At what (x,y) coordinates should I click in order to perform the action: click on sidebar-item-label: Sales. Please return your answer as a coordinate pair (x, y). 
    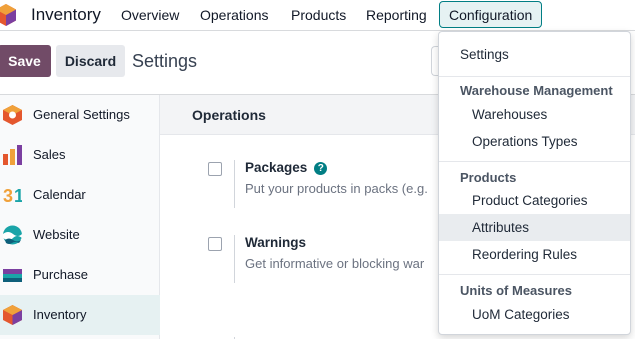
    Looking at the image, I should click on (49, 154).